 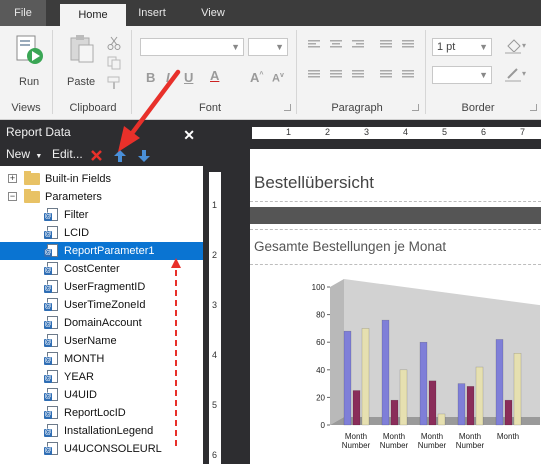 I want to click on group-views-title: Views, so click(x=26, y=108).